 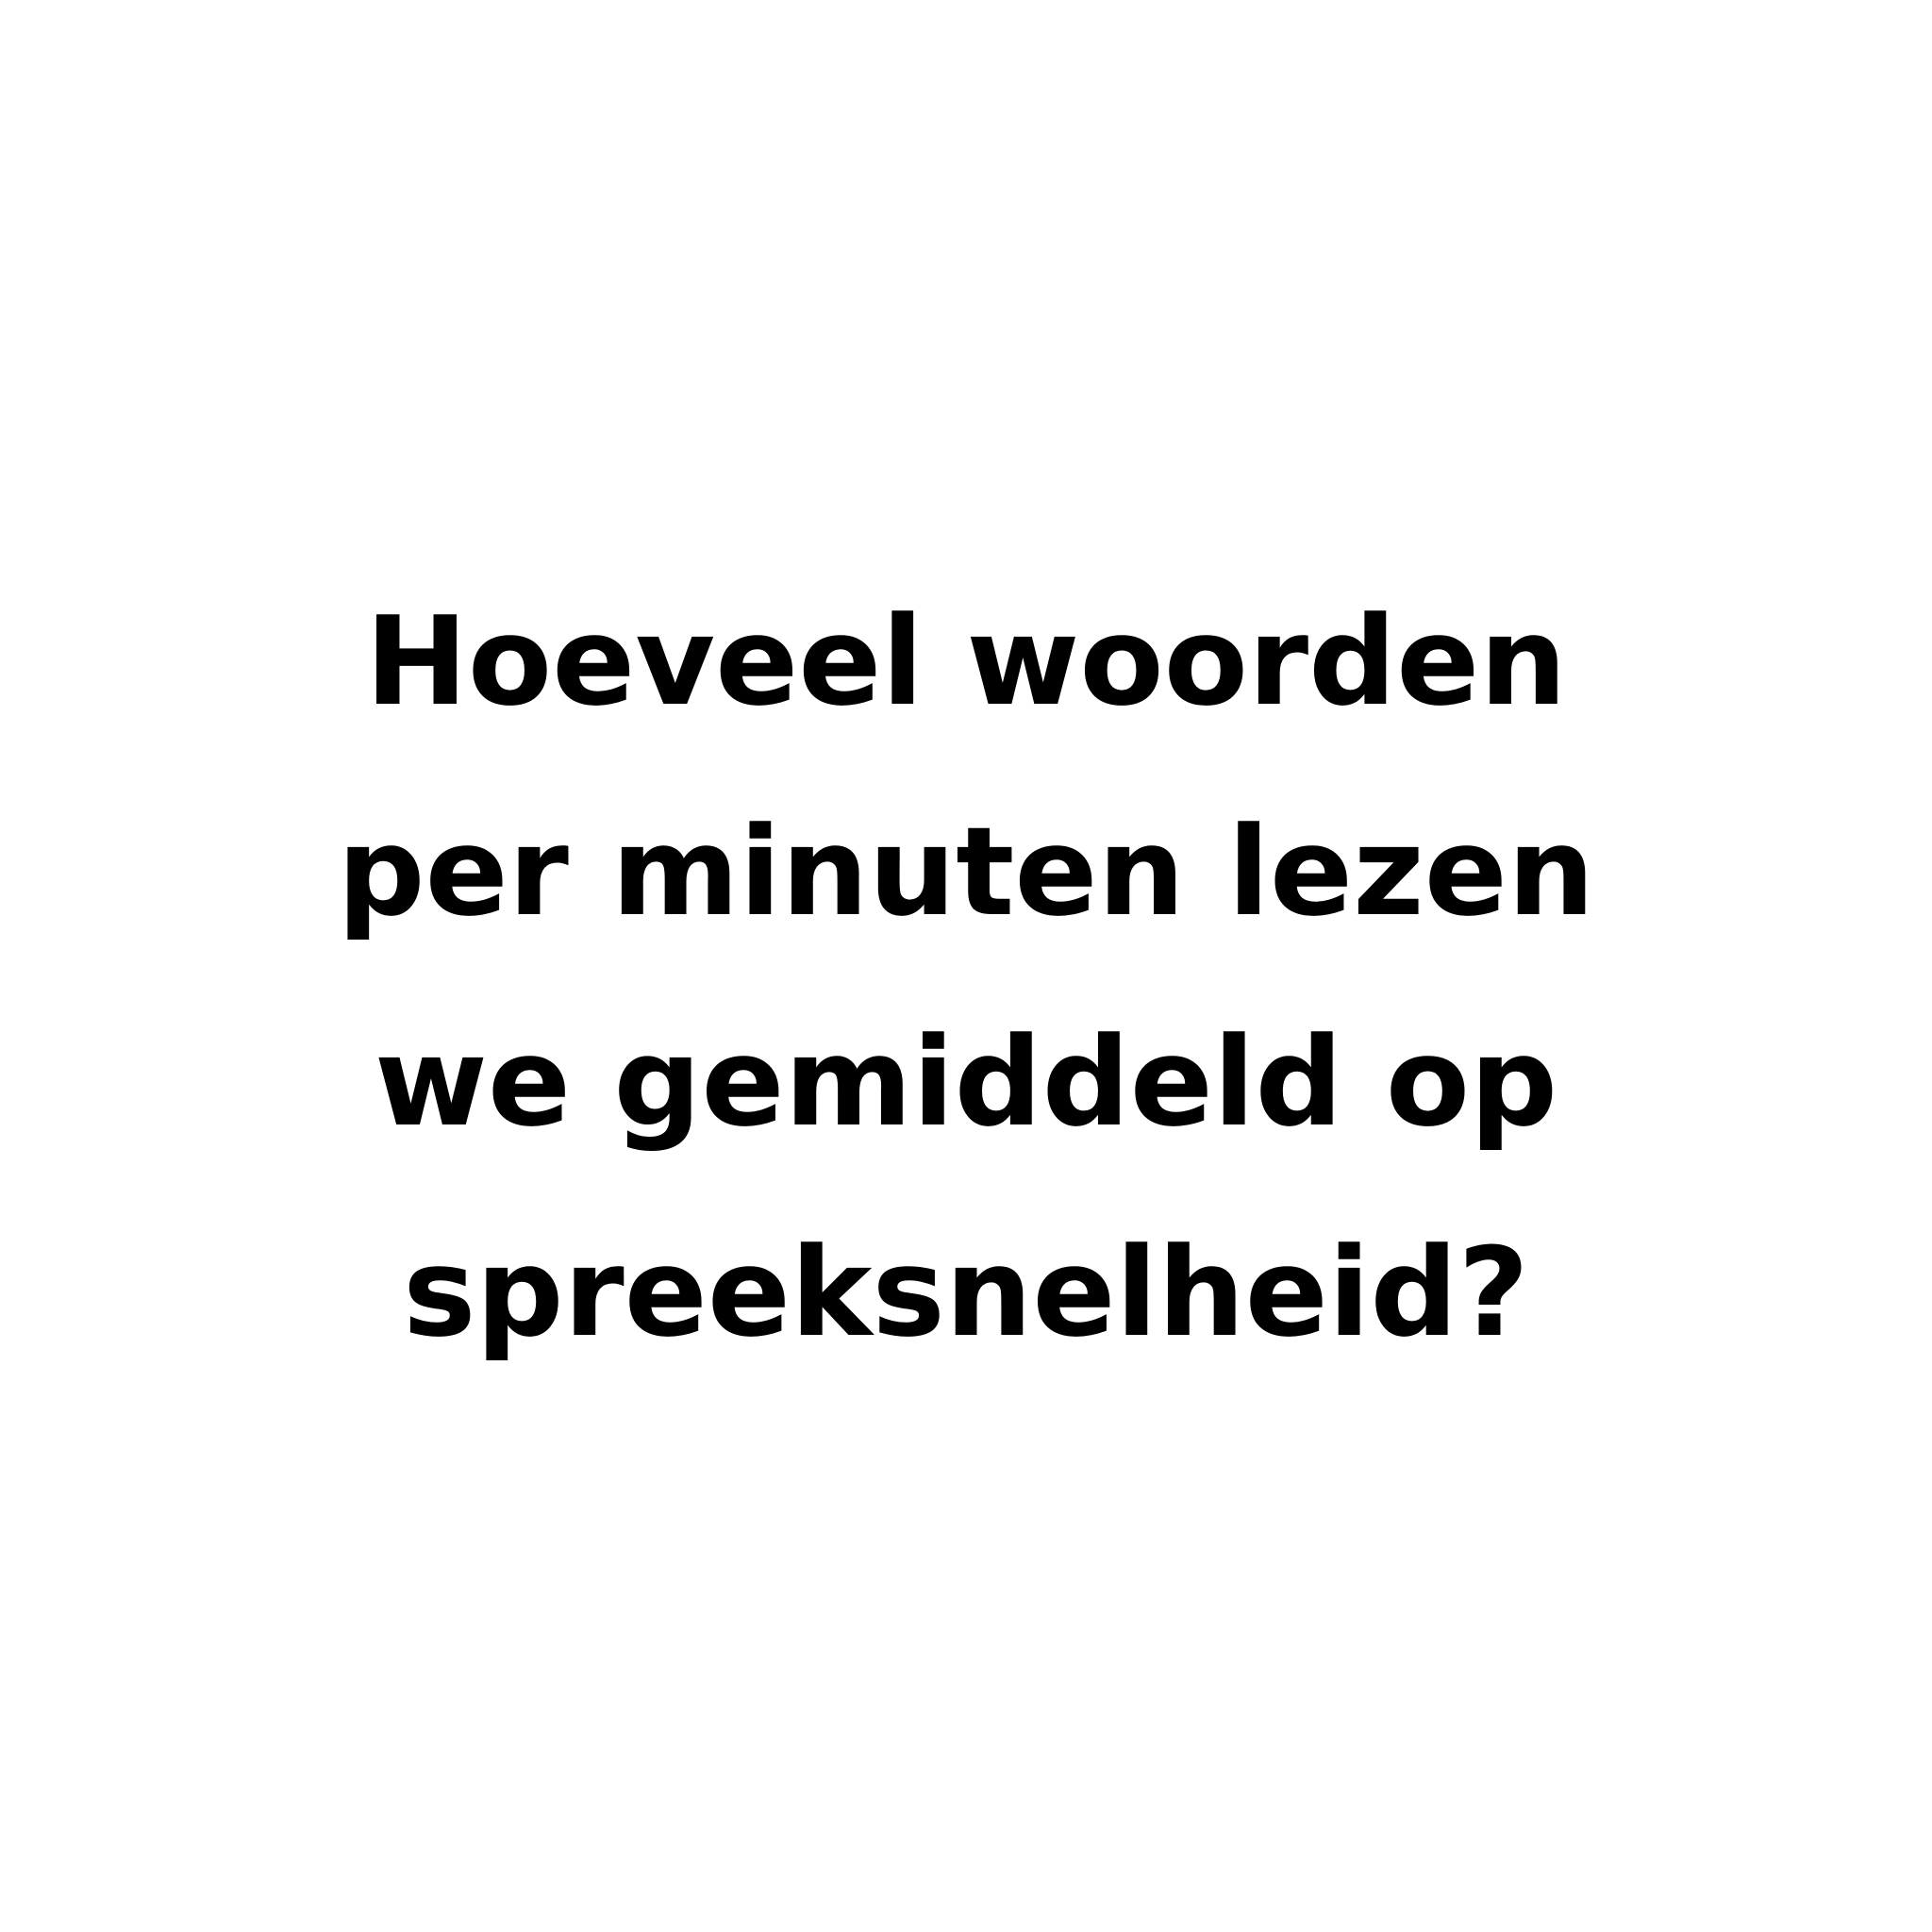 What do you see at coordinates (966, 661) in the screenshot?
I see `question-line-1: Hoeveel woorden` at bounding box center [966, 661].